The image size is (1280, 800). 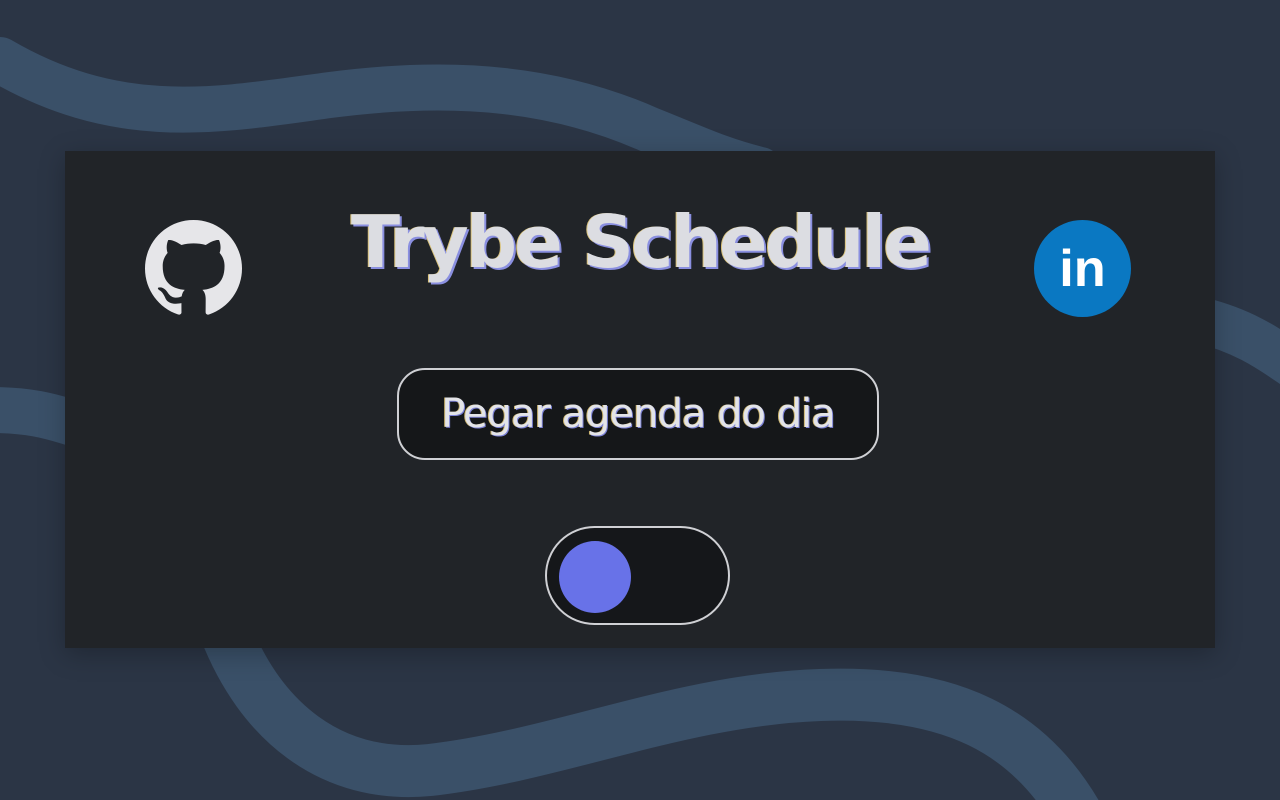 What do you see at coordinates (637, 575) in the screenshot?
I see `theme-toggle` at bounding box center [637, 575].